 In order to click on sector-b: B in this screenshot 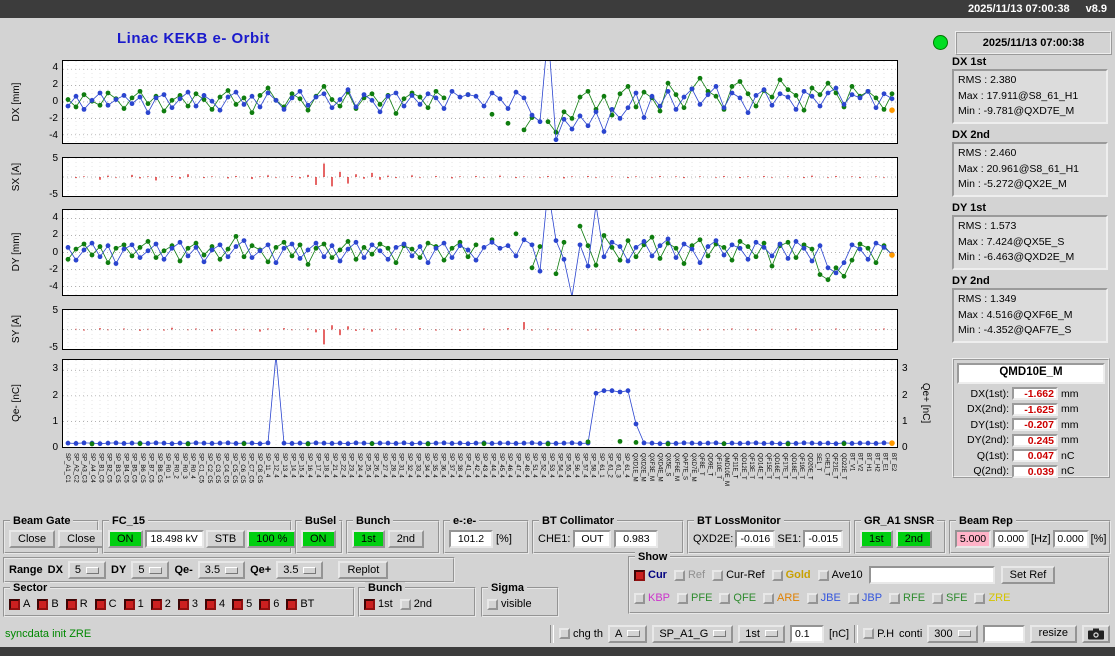, I will do `click(48, 604)`.